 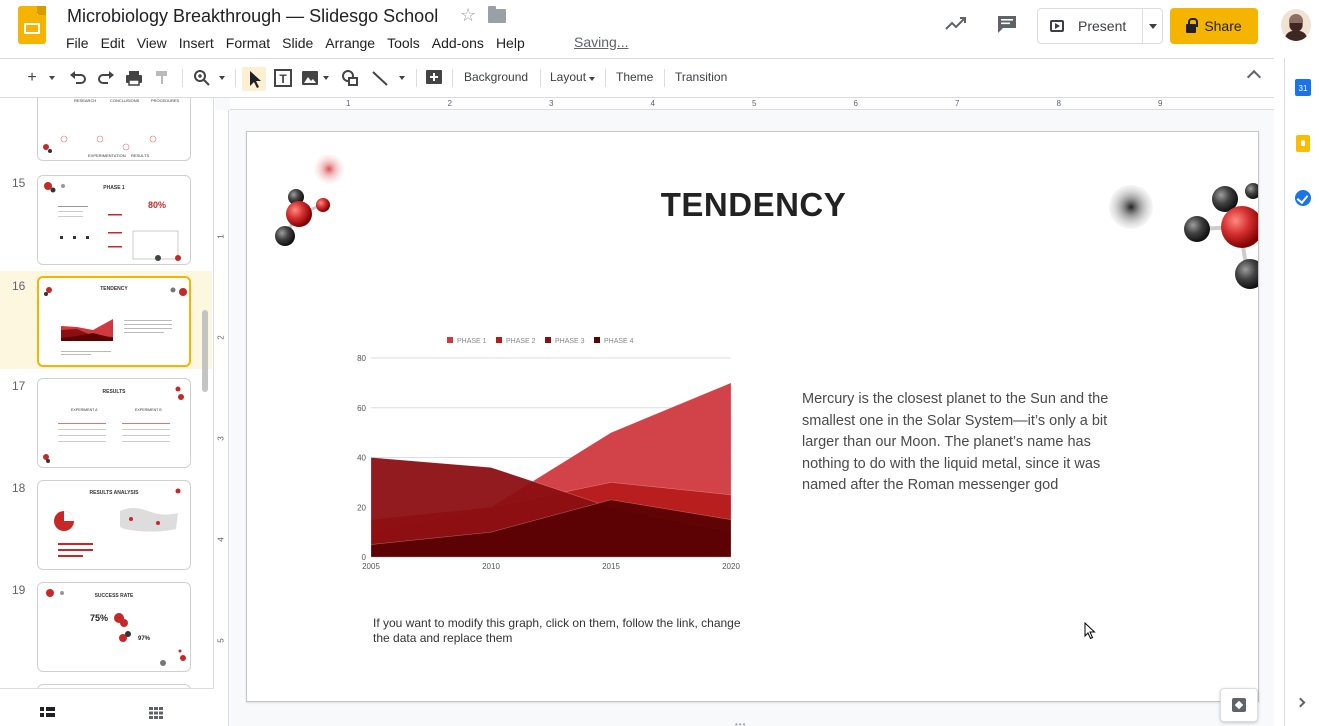 I want to click on menu-view: View, so click(x=152, y=43).